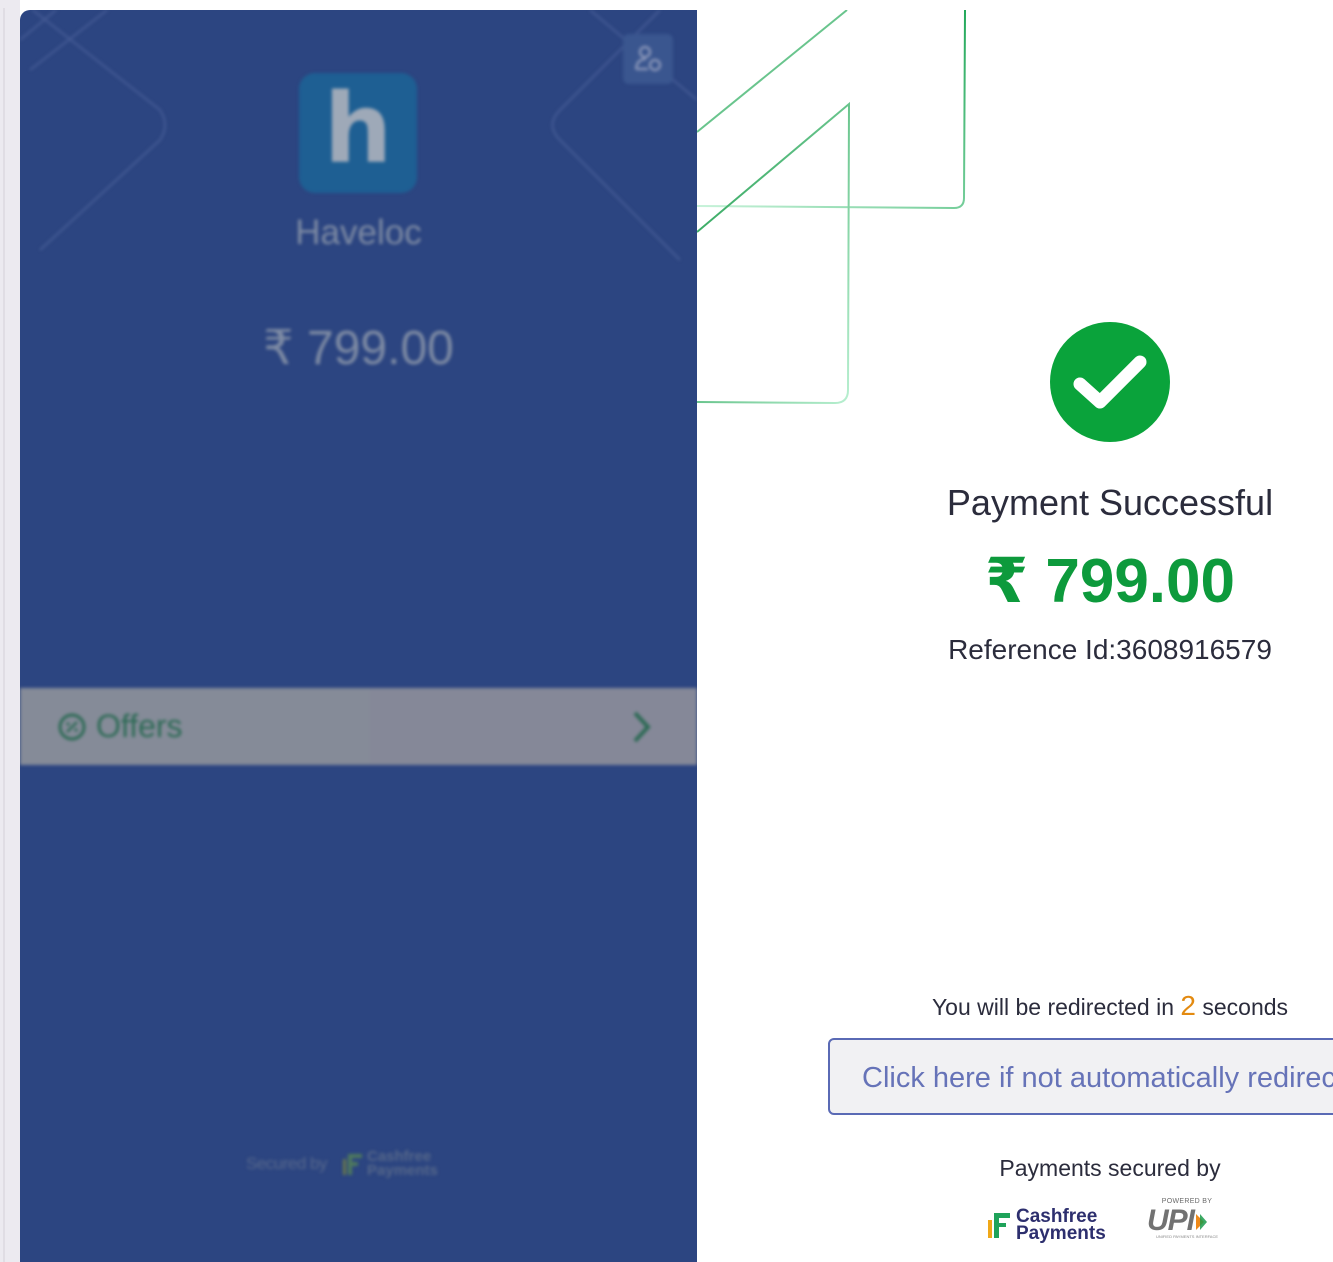  I want to click on right-background-decoration, so click(831, 207).